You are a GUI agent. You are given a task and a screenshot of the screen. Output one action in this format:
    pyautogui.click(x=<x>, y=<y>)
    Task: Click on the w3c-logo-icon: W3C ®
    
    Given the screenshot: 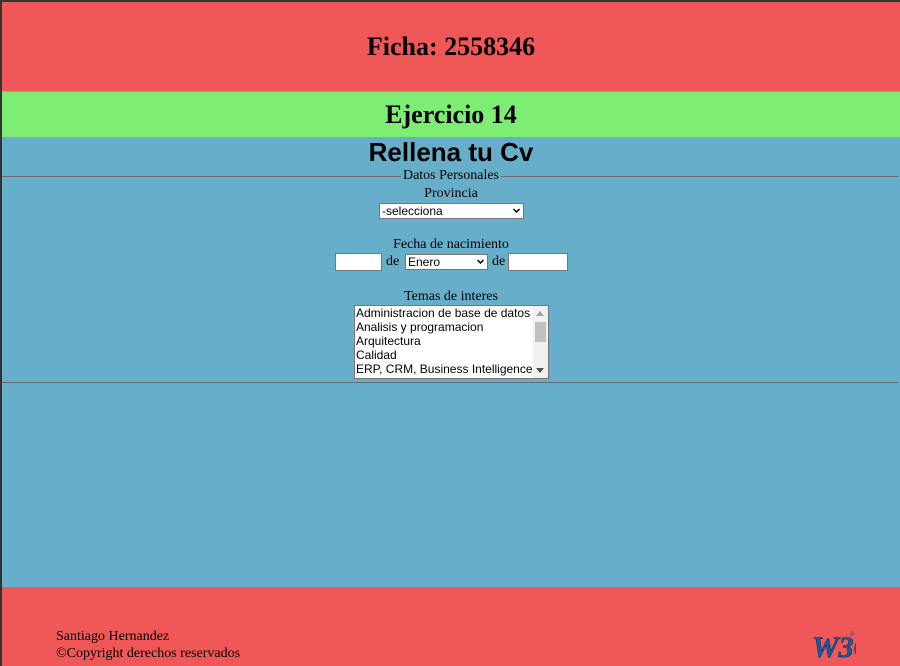 What is the action you would take?
    pyautogui.click(x=834, y=644)
    